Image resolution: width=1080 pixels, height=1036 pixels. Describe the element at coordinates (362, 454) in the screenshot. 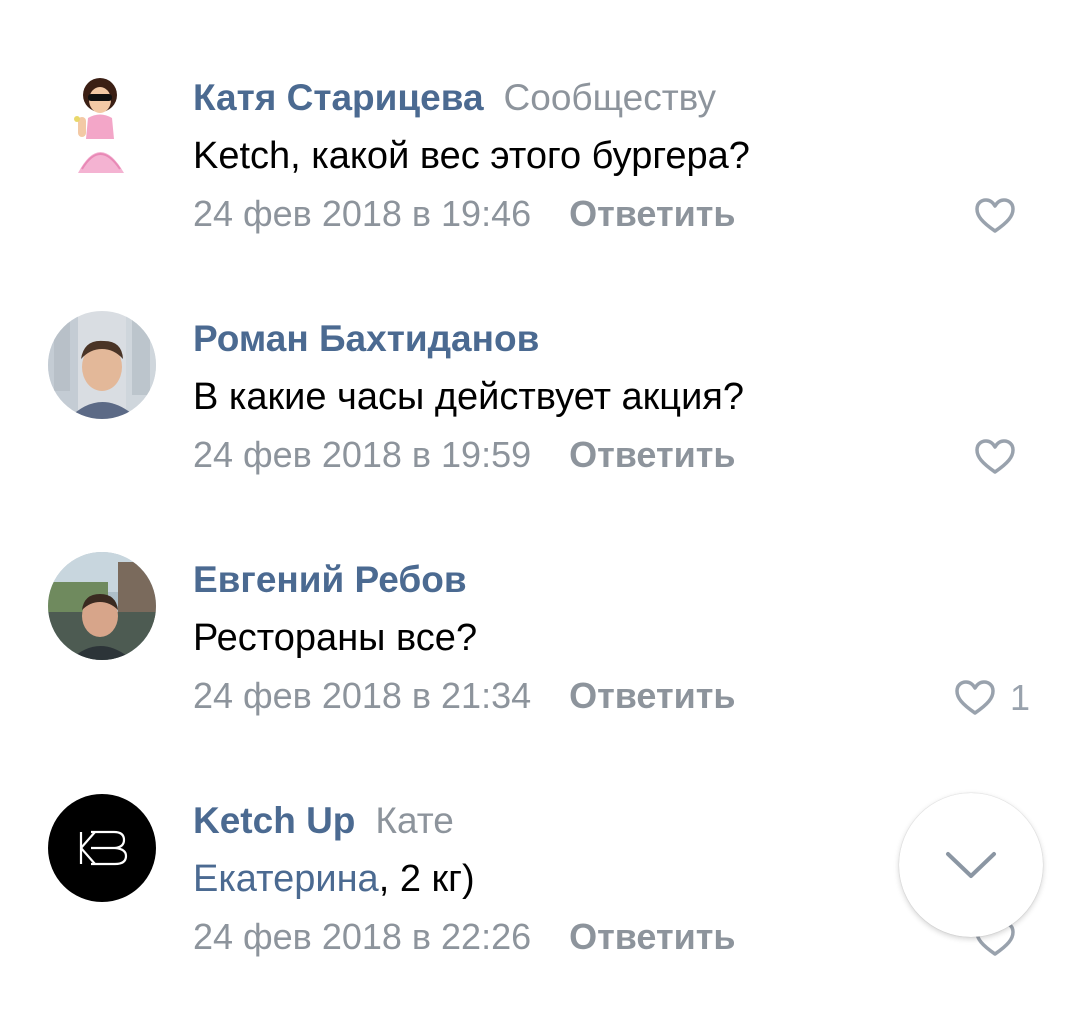

I see `comment-date: 24 фев 2018 в 19:59` at that location.